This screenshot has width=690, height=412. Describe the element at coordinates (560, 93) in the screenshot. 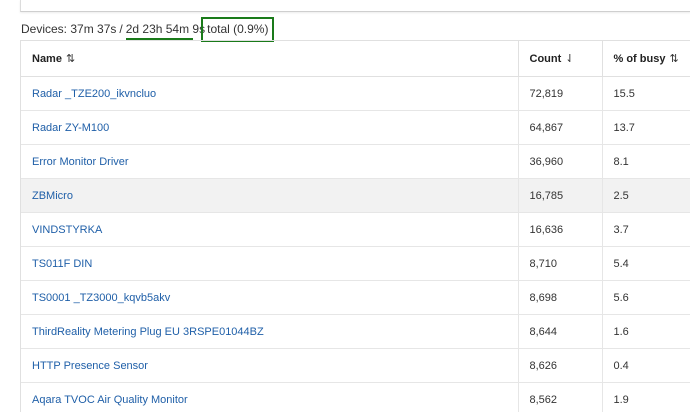

I see `count-cell: 72,819` at that location.